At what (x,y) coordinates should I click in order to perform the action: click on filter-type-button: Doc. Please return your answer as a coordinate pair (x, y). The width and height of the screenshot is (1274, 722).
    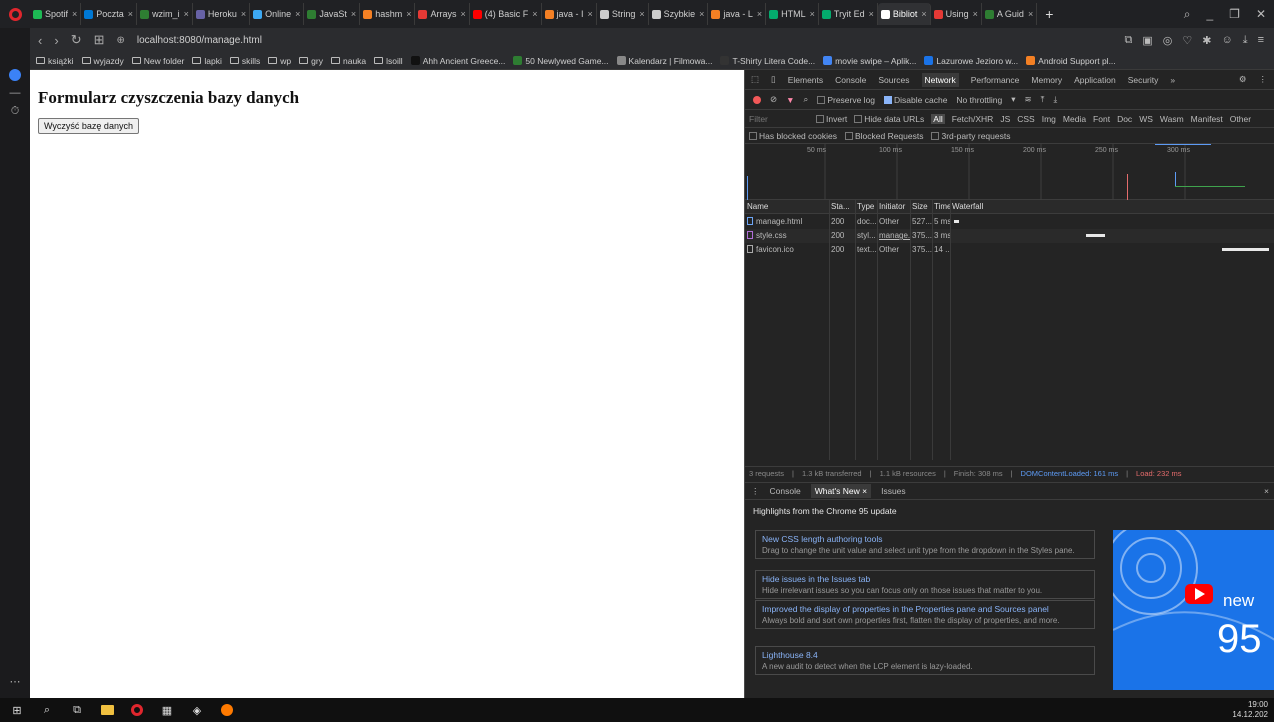
    Looking at the image, I should click on (1124, 119).